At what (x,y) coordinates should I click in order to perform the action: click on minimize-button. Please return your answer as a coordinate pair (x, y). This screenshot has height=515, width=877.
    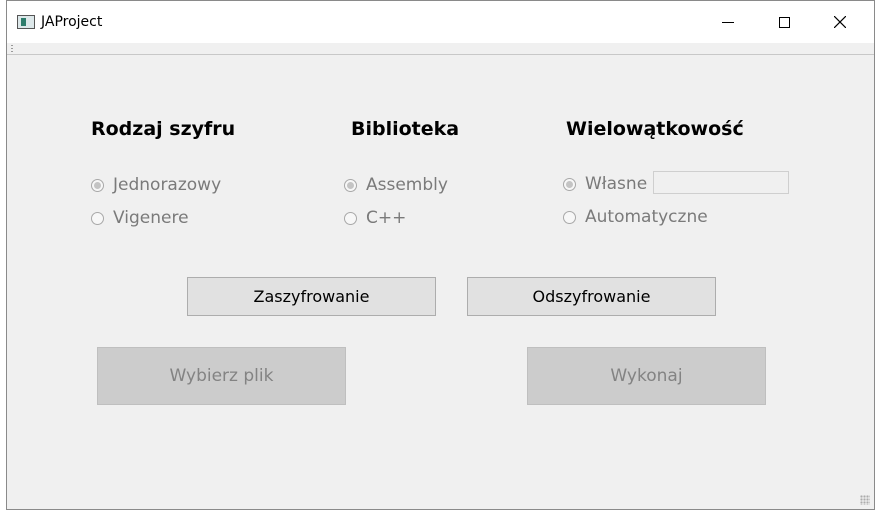
    Looking at the image, I should click on (728, 22).